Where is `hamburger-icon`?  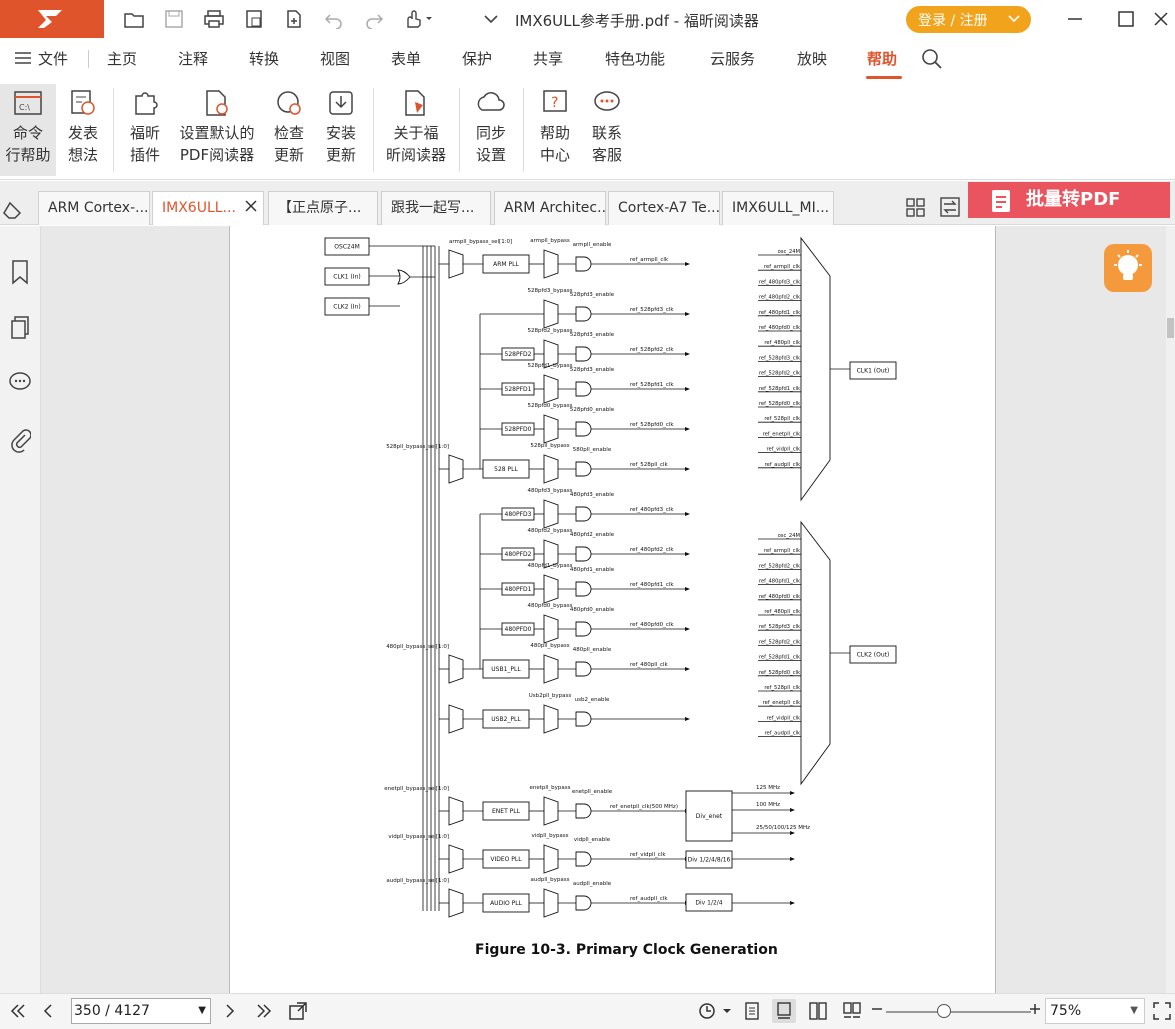
hamburger-icon is located at coordinates (23, 58).